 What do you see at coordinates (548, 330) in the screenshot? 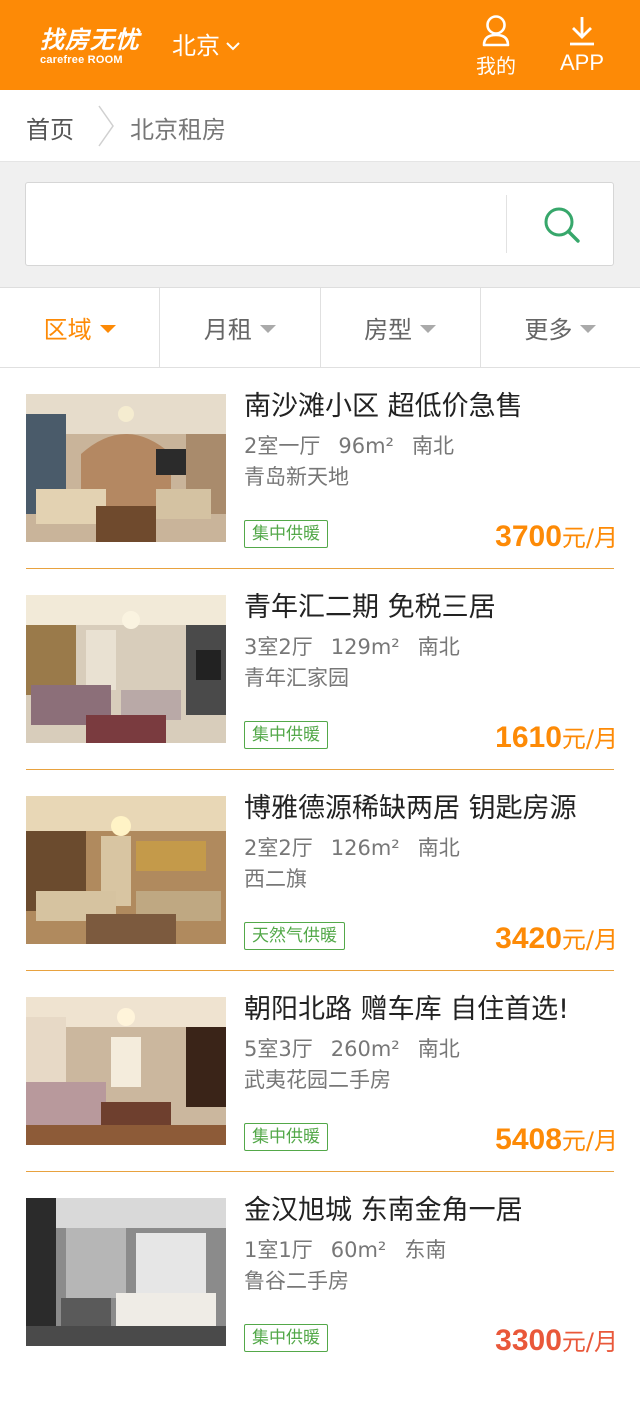
I see `filter-more-label: 更多` at bounding box center [548, 330].